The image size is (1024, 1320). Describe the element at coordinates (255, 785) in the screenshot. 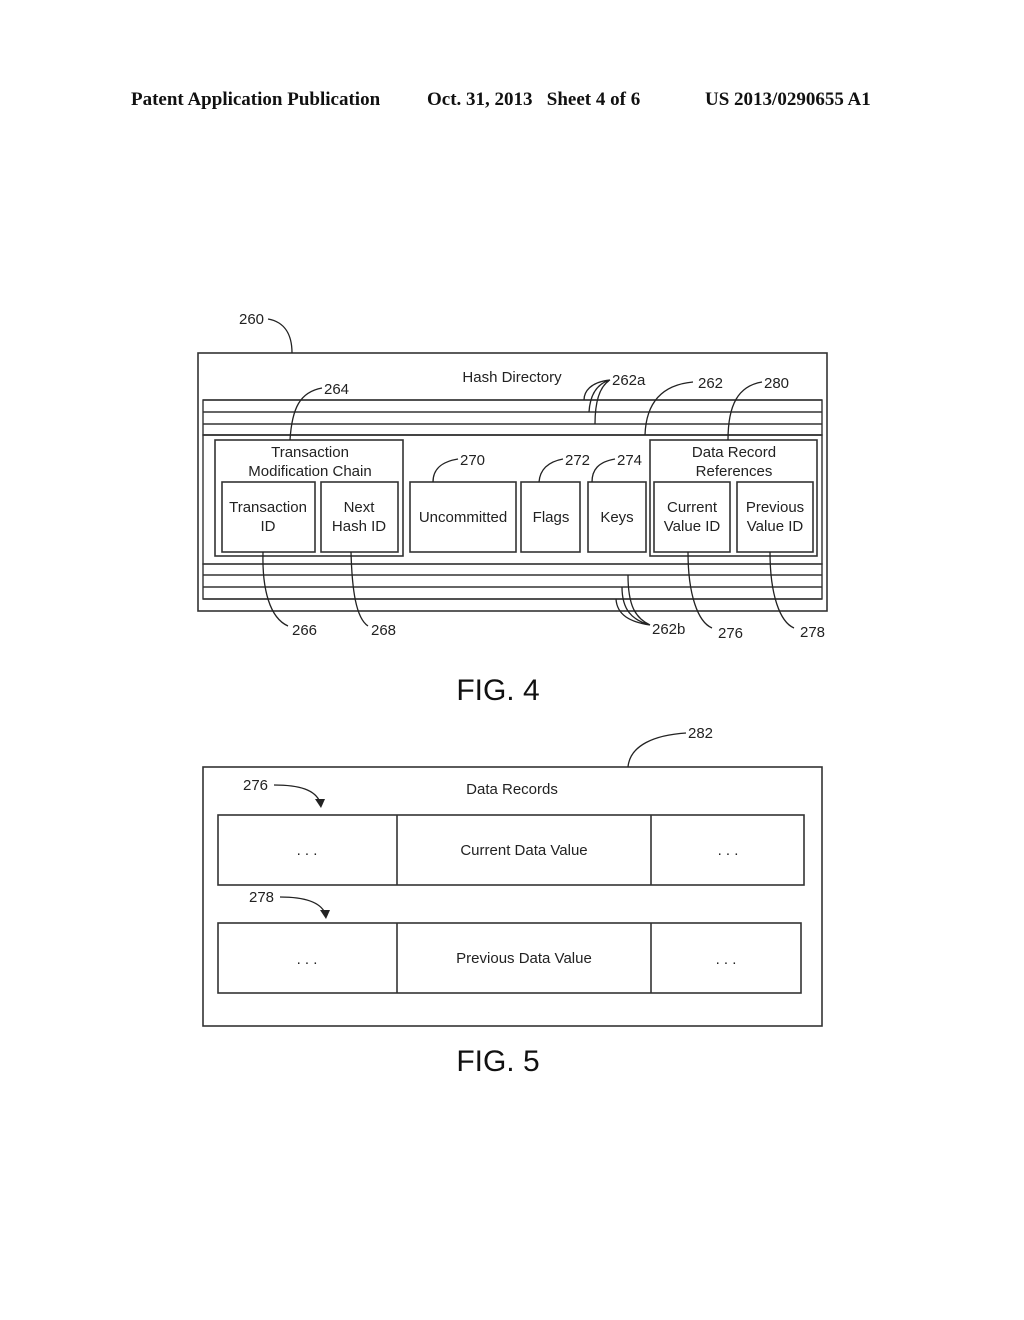

I see `ref-276-fig5: 276` at that location.